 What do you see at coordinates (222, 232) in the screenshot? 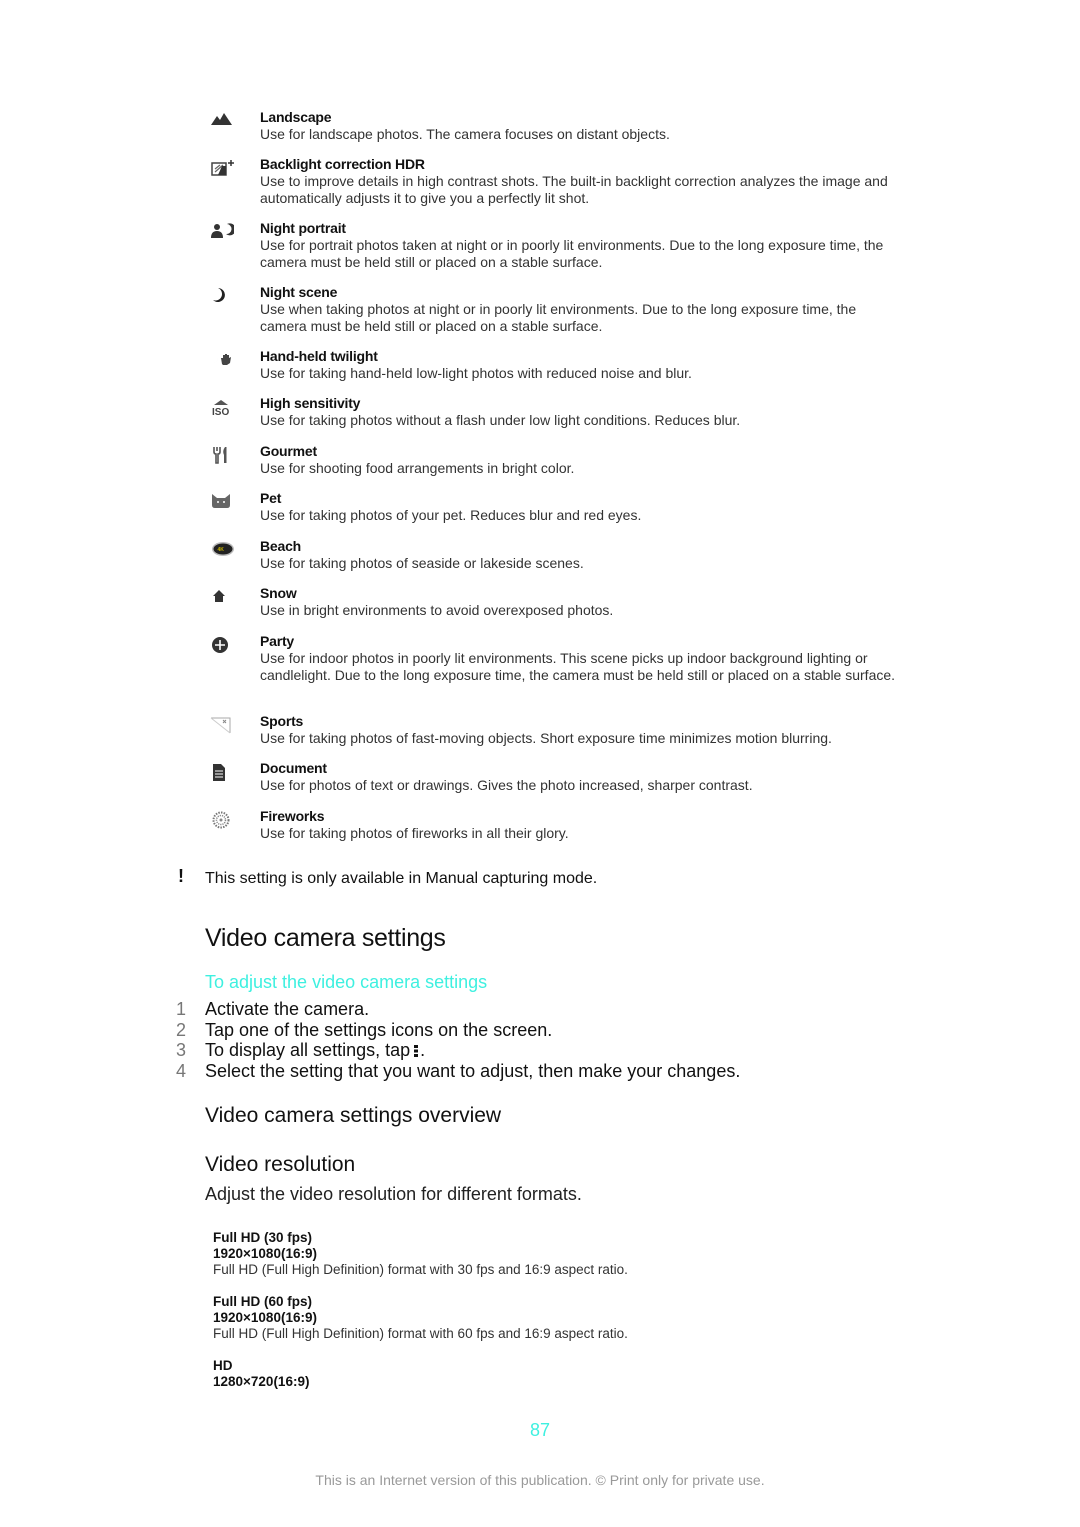
I see `night-portrait-icon` at bounding box center [222, 232].